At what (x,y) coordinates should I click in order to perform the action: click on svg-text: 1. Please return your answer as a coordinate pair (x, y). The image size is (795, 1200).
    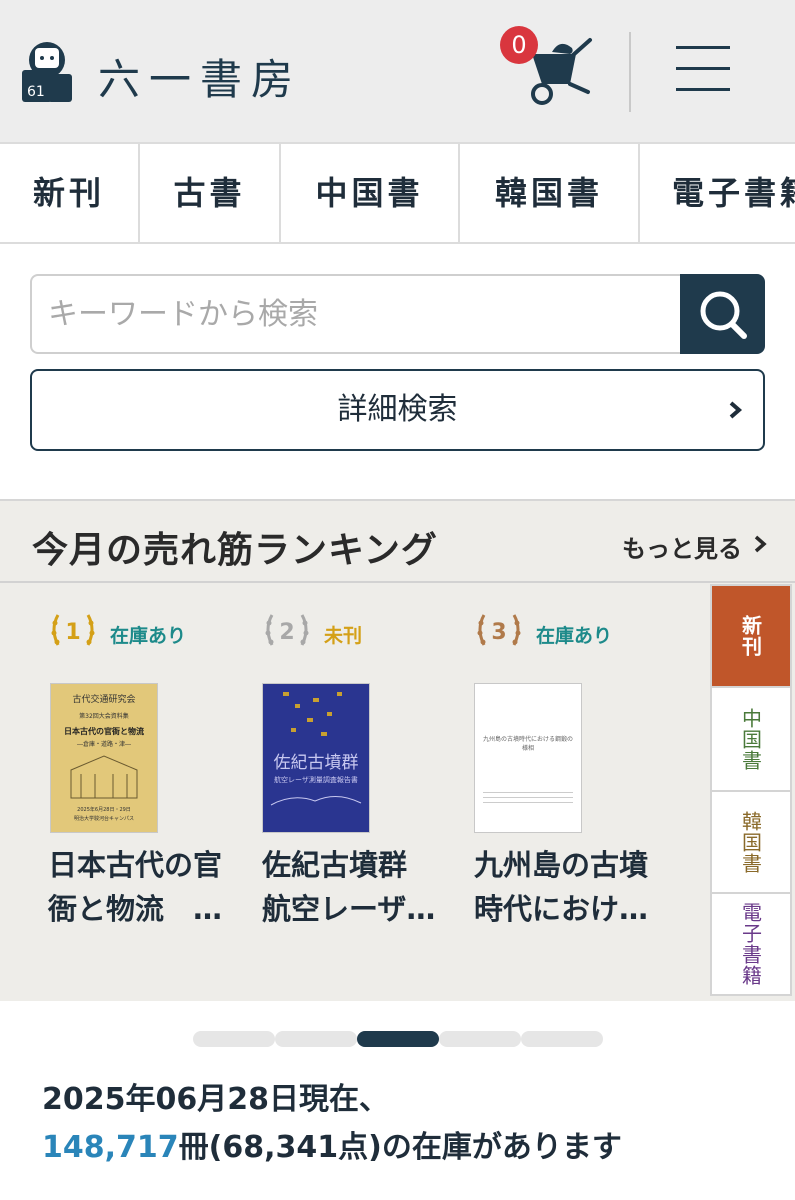
    Looking at the image, I should click on (72, 632).